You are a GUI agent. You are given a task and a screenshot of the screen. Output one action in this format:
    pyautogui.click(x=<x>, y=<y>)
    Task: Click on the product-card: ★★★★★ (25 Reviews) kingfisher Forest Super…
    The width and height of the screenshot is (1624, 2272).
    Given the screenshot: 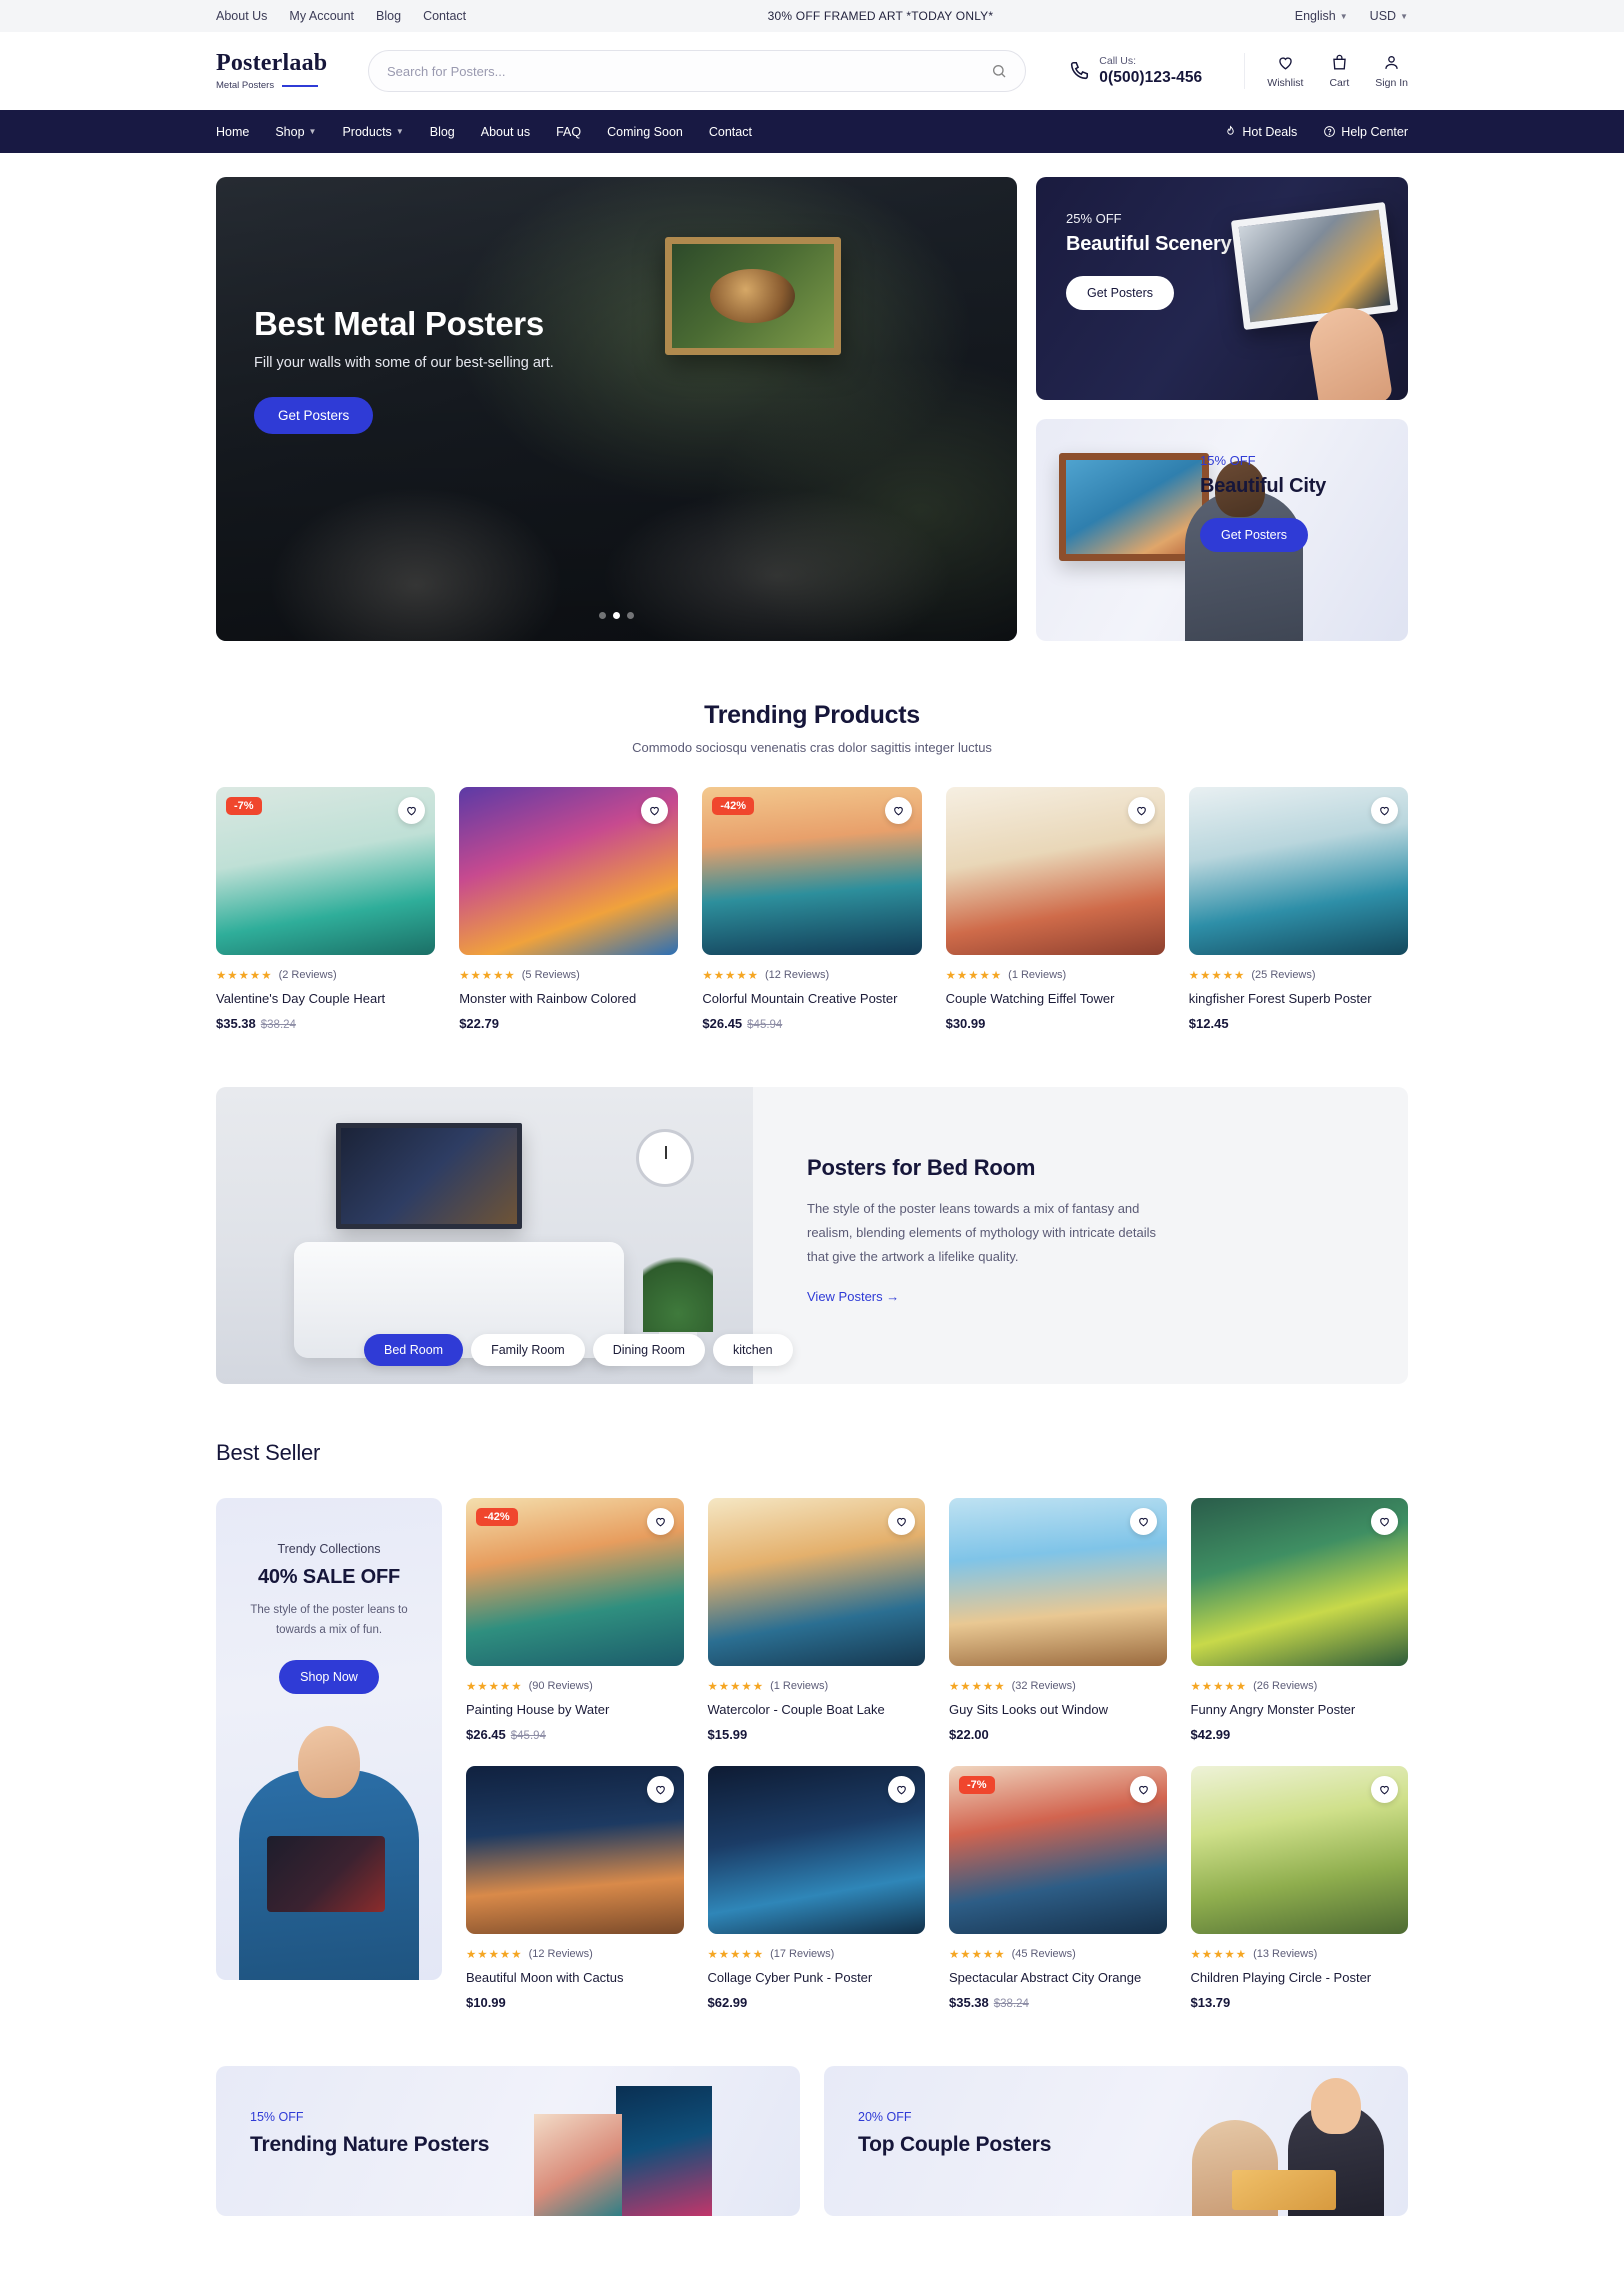 What is the action you would take?
    pyautogui.click(x=1298, y=909)
    